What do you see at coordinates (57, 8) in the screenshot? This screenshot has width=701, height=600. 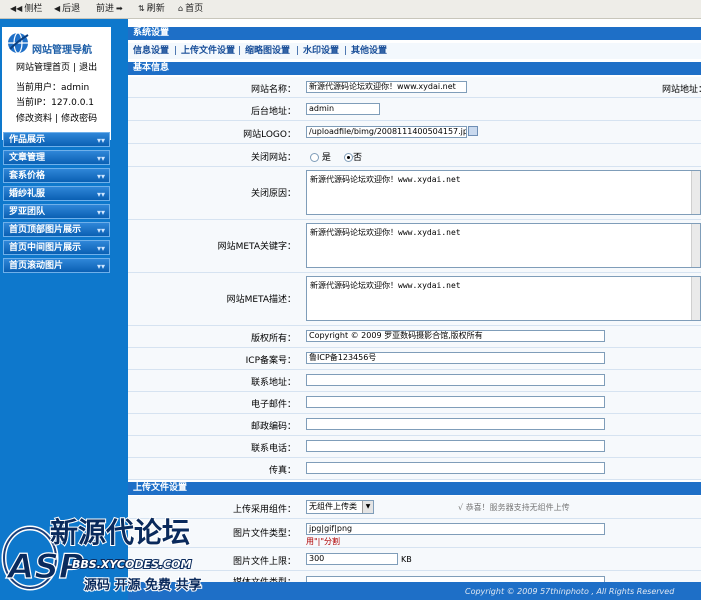 I see `back-arrow-icon: ◀` at bounding box center [57, 8].